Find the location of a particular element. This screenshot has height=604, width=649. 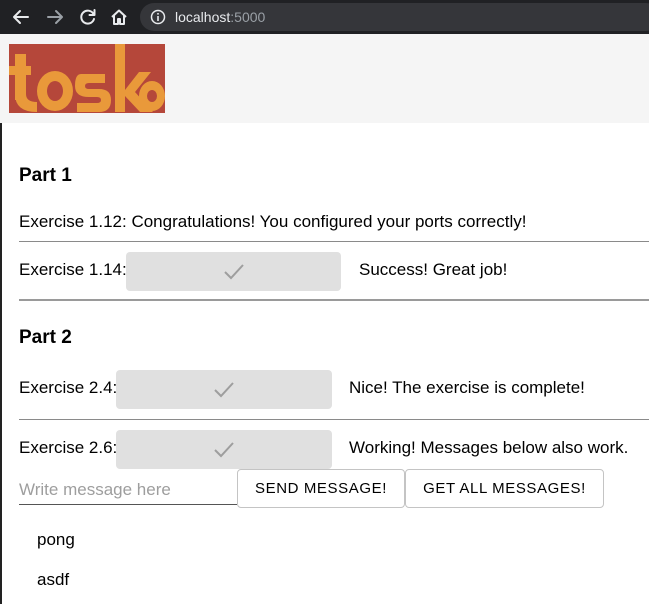

info-icon is located at coordinates (158, 17).